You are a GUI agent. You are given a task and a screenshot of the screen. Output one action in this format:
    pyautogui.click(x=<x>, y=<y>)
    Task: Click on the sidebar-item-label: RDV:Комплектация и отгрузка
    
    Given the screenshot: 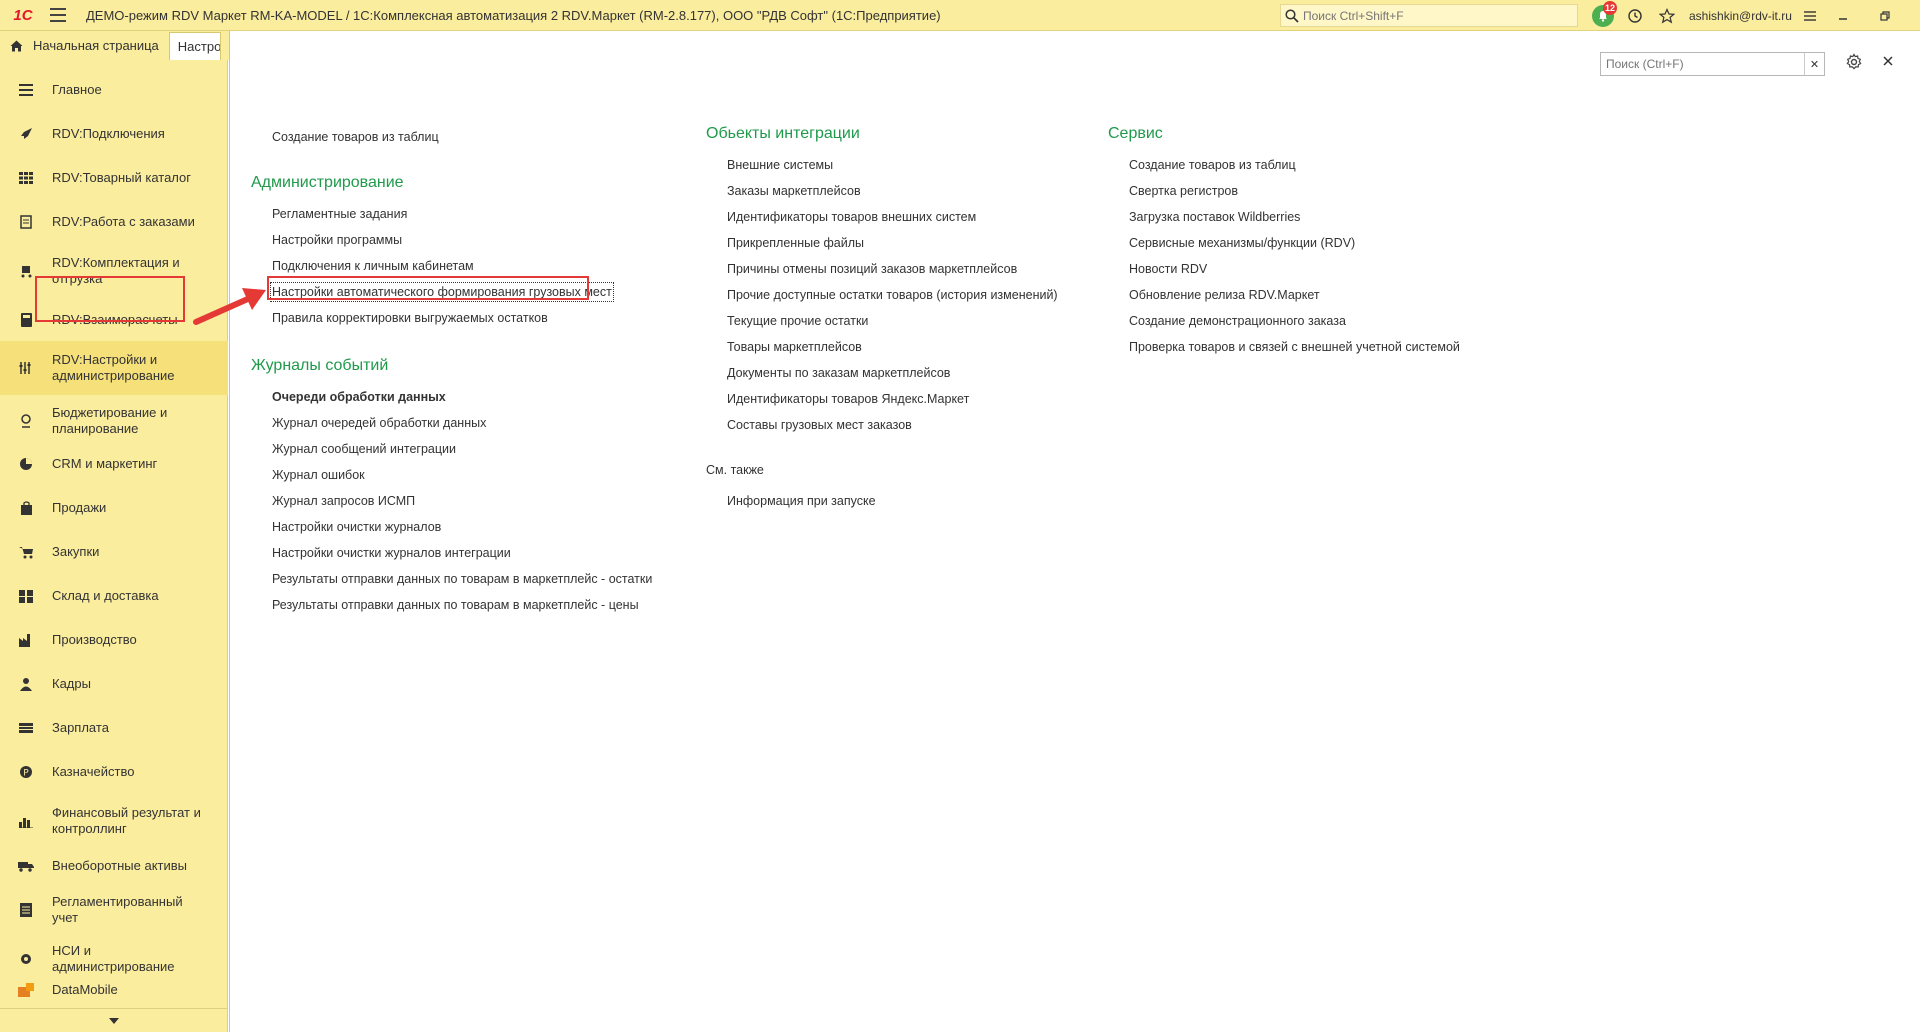 What is the action you would take?
    pyautogui.click(x=116, y=270)
    